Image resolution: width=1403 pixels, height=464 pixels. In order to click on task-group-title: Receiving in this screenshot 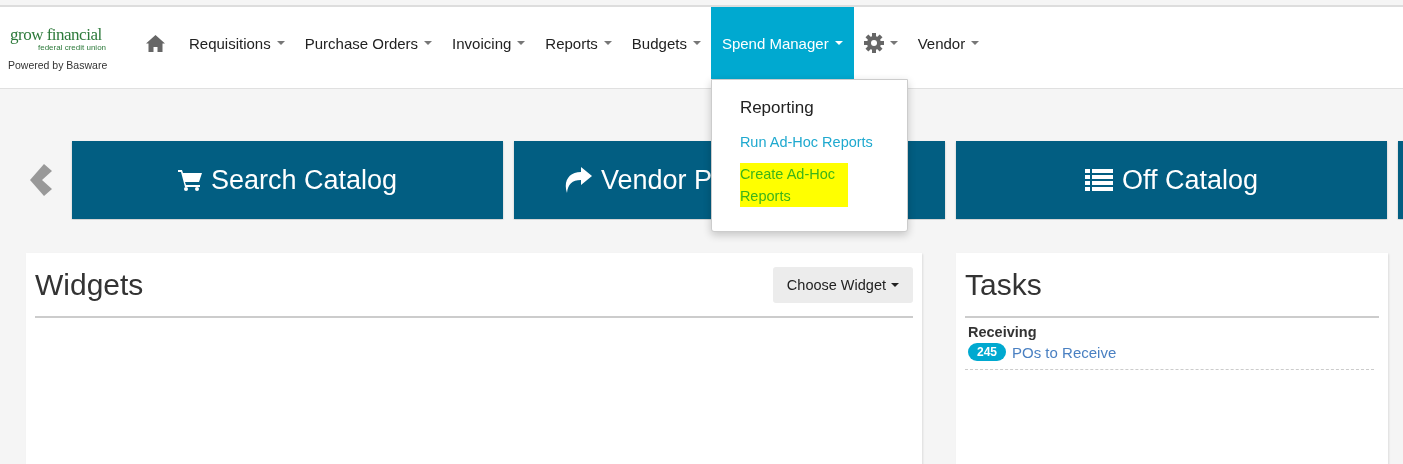, I will do `click(1003, 332)`.